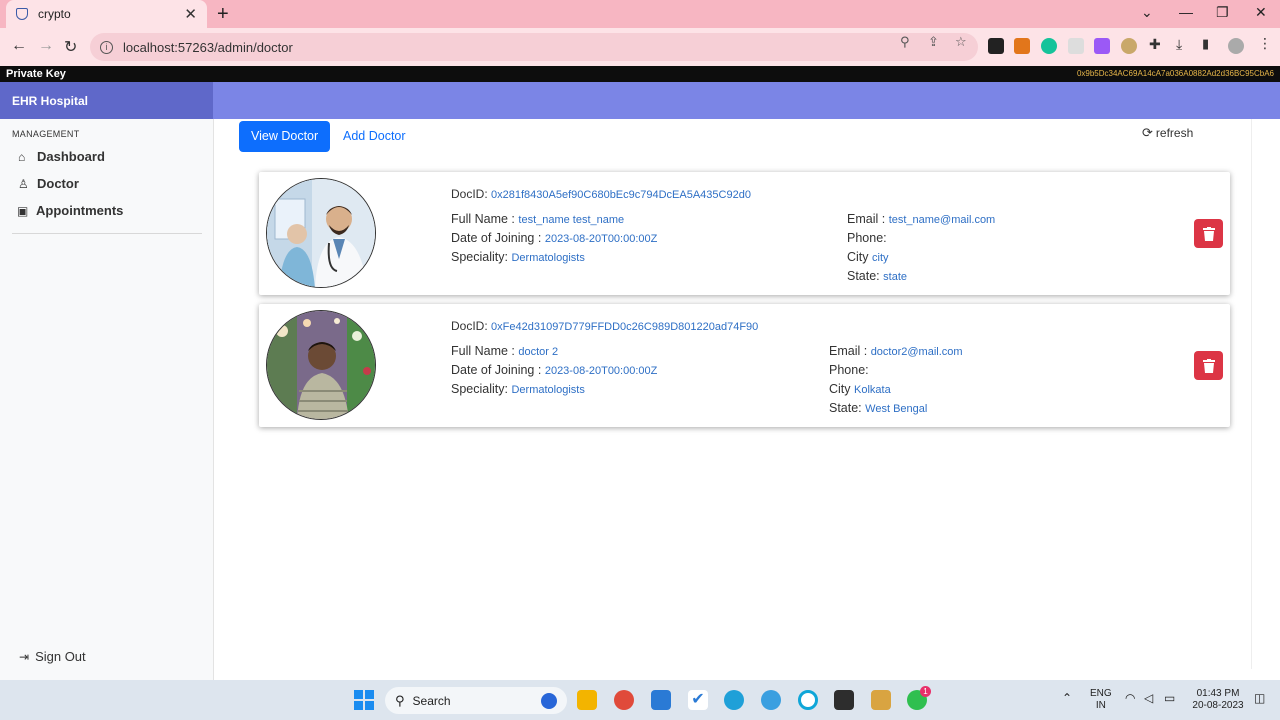 Image resolution: width=1280 pixels, height=720 pixels. I want to click on file-explorer-icon, so click(587, 700).